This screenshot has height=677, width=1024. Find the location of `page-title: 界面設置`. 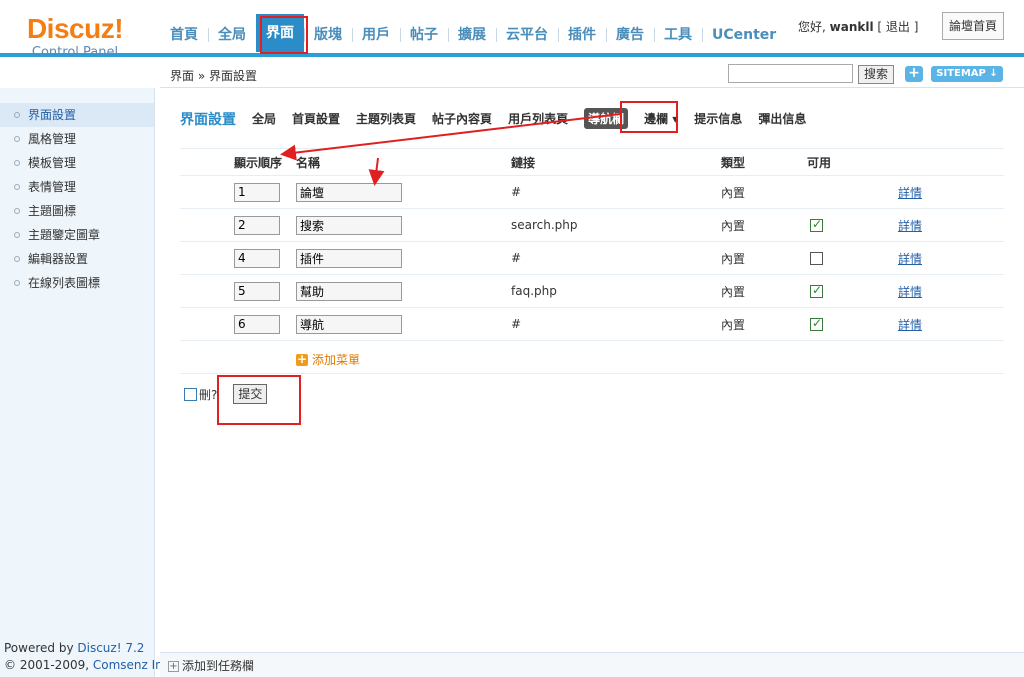

page-title: 界面設置 is located at coordinates (208, 119).